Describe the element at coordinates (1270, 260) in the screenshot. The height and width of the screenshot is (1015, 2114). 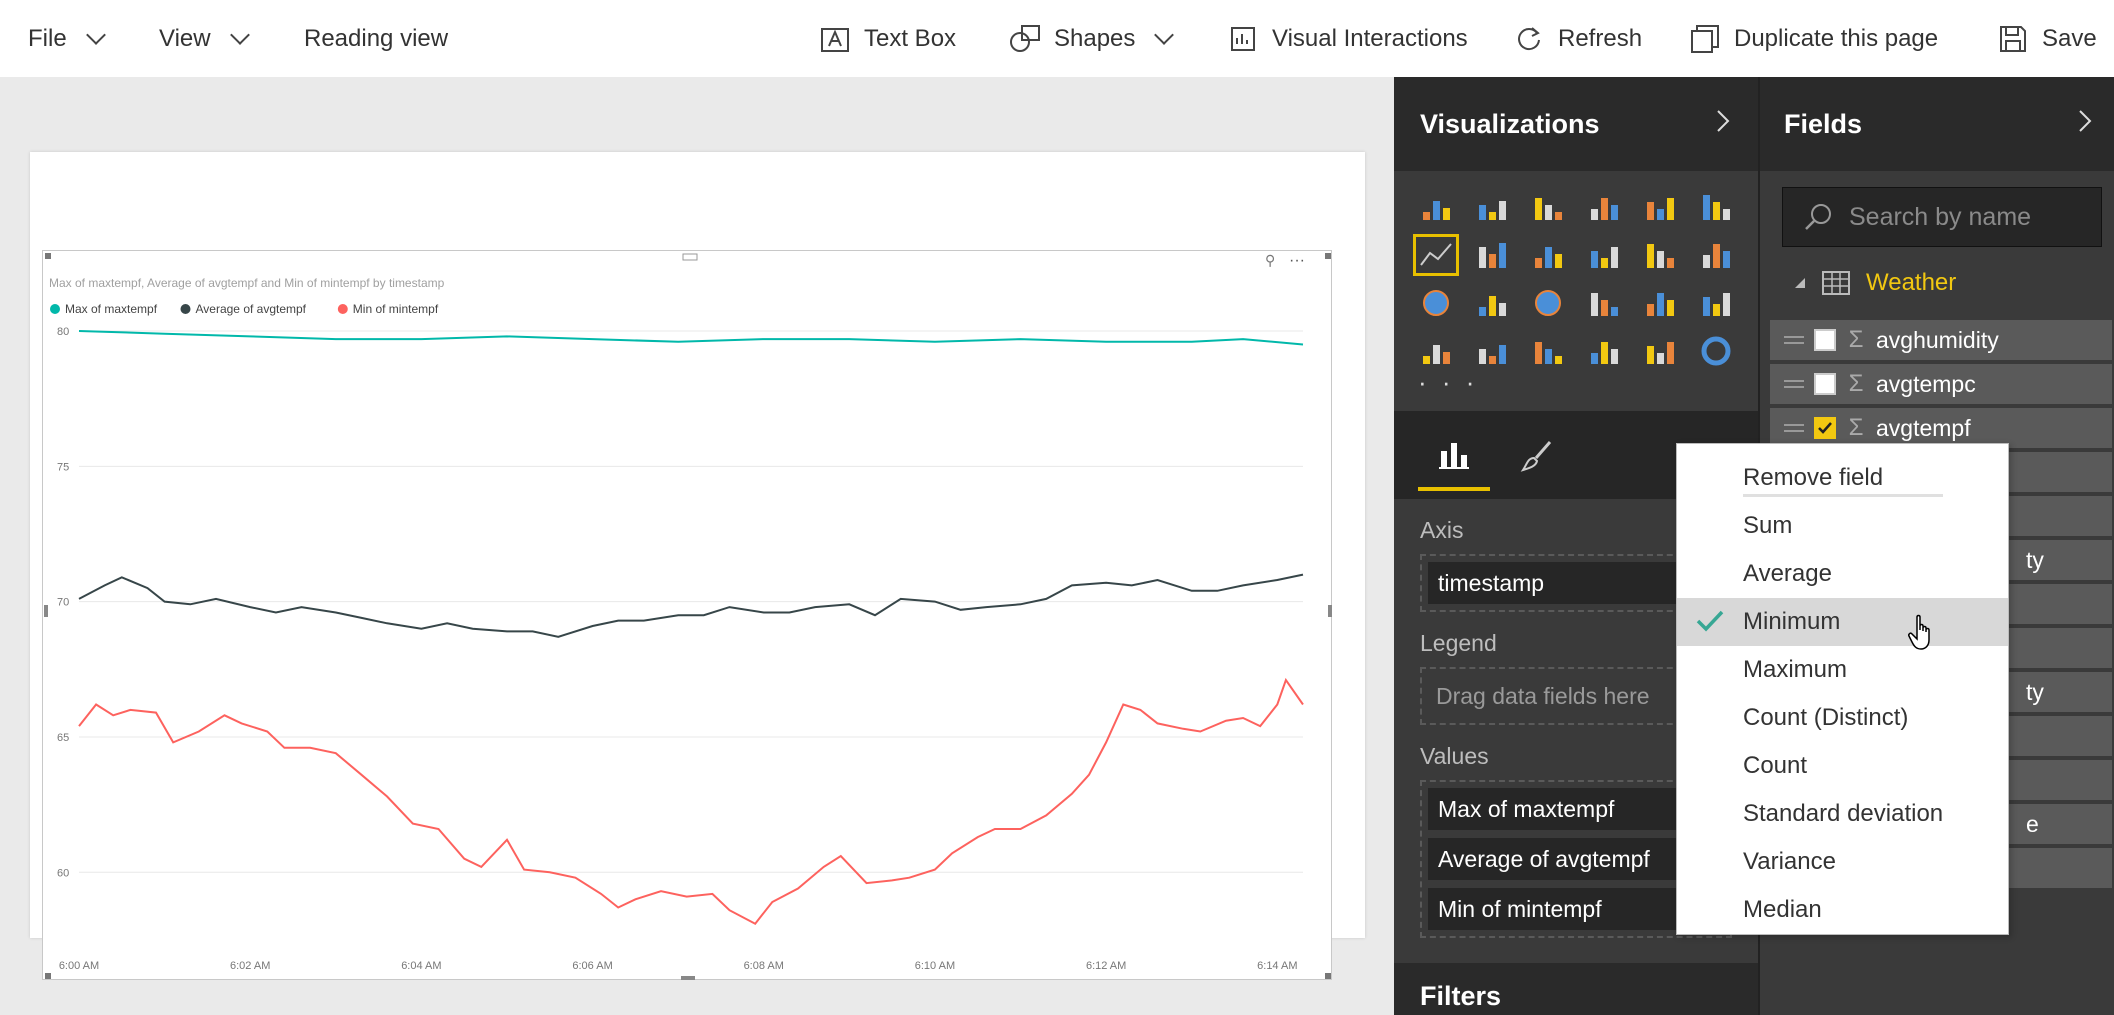
I see `pin-icon: ⚲` at that location.